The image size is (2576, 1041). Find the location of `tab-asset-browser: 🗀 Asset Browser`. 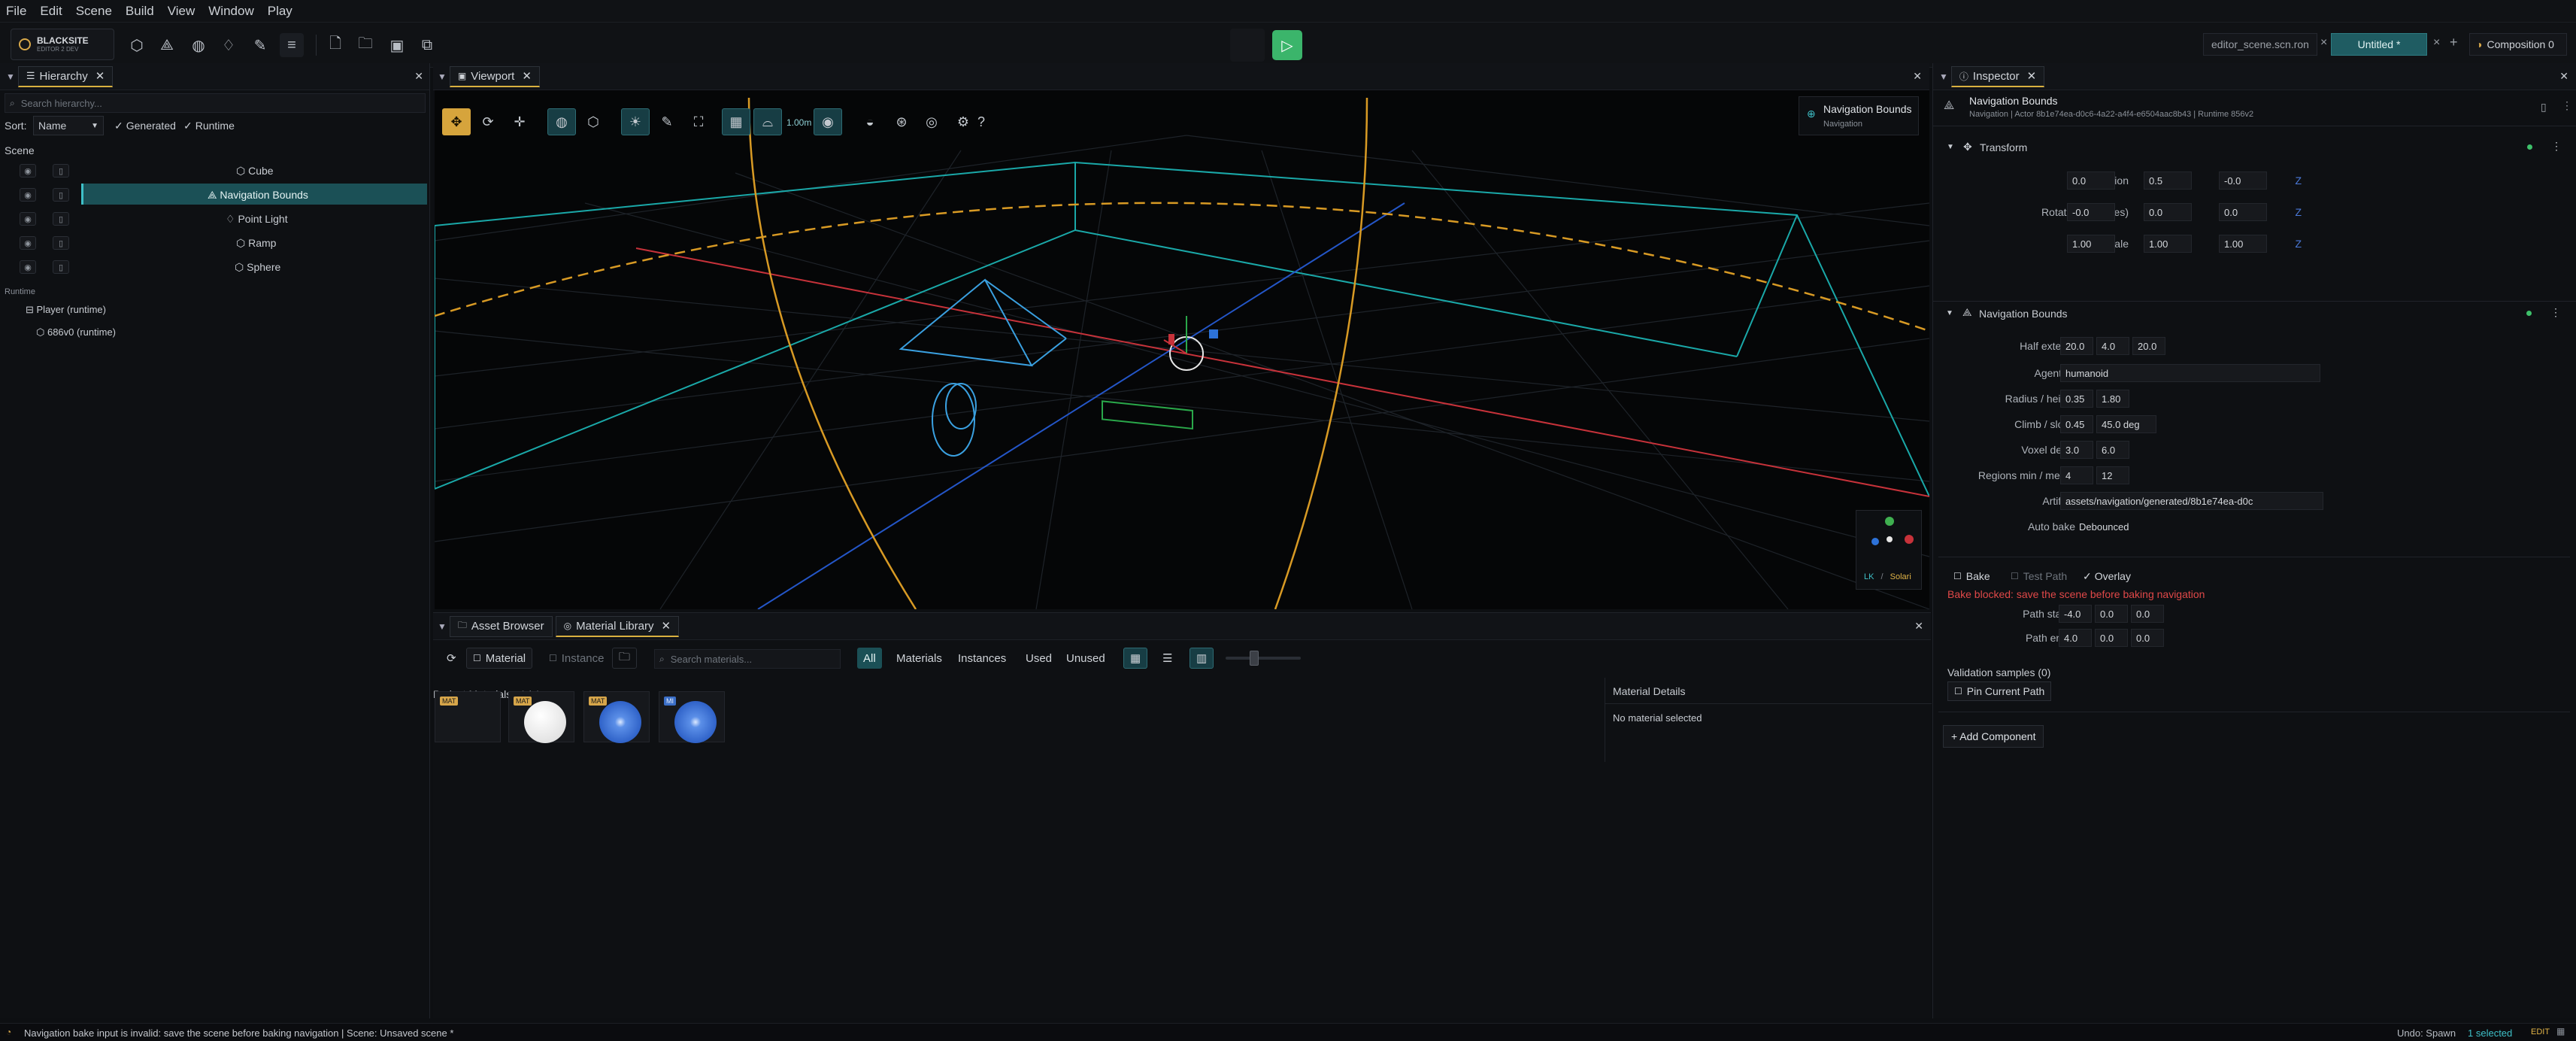

tab-asset-browser: 🗀 Asset Browser is located at coordinates (501, 626).